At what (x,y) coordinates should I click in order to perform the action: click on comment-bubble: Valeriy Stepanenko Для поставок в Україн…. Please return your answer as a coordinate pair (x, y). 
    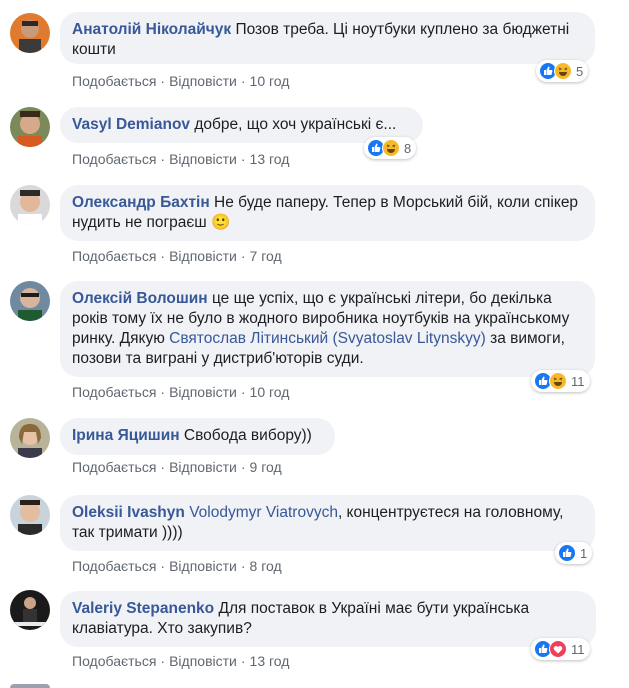
    Looking at the image, I should click on (328, 619).